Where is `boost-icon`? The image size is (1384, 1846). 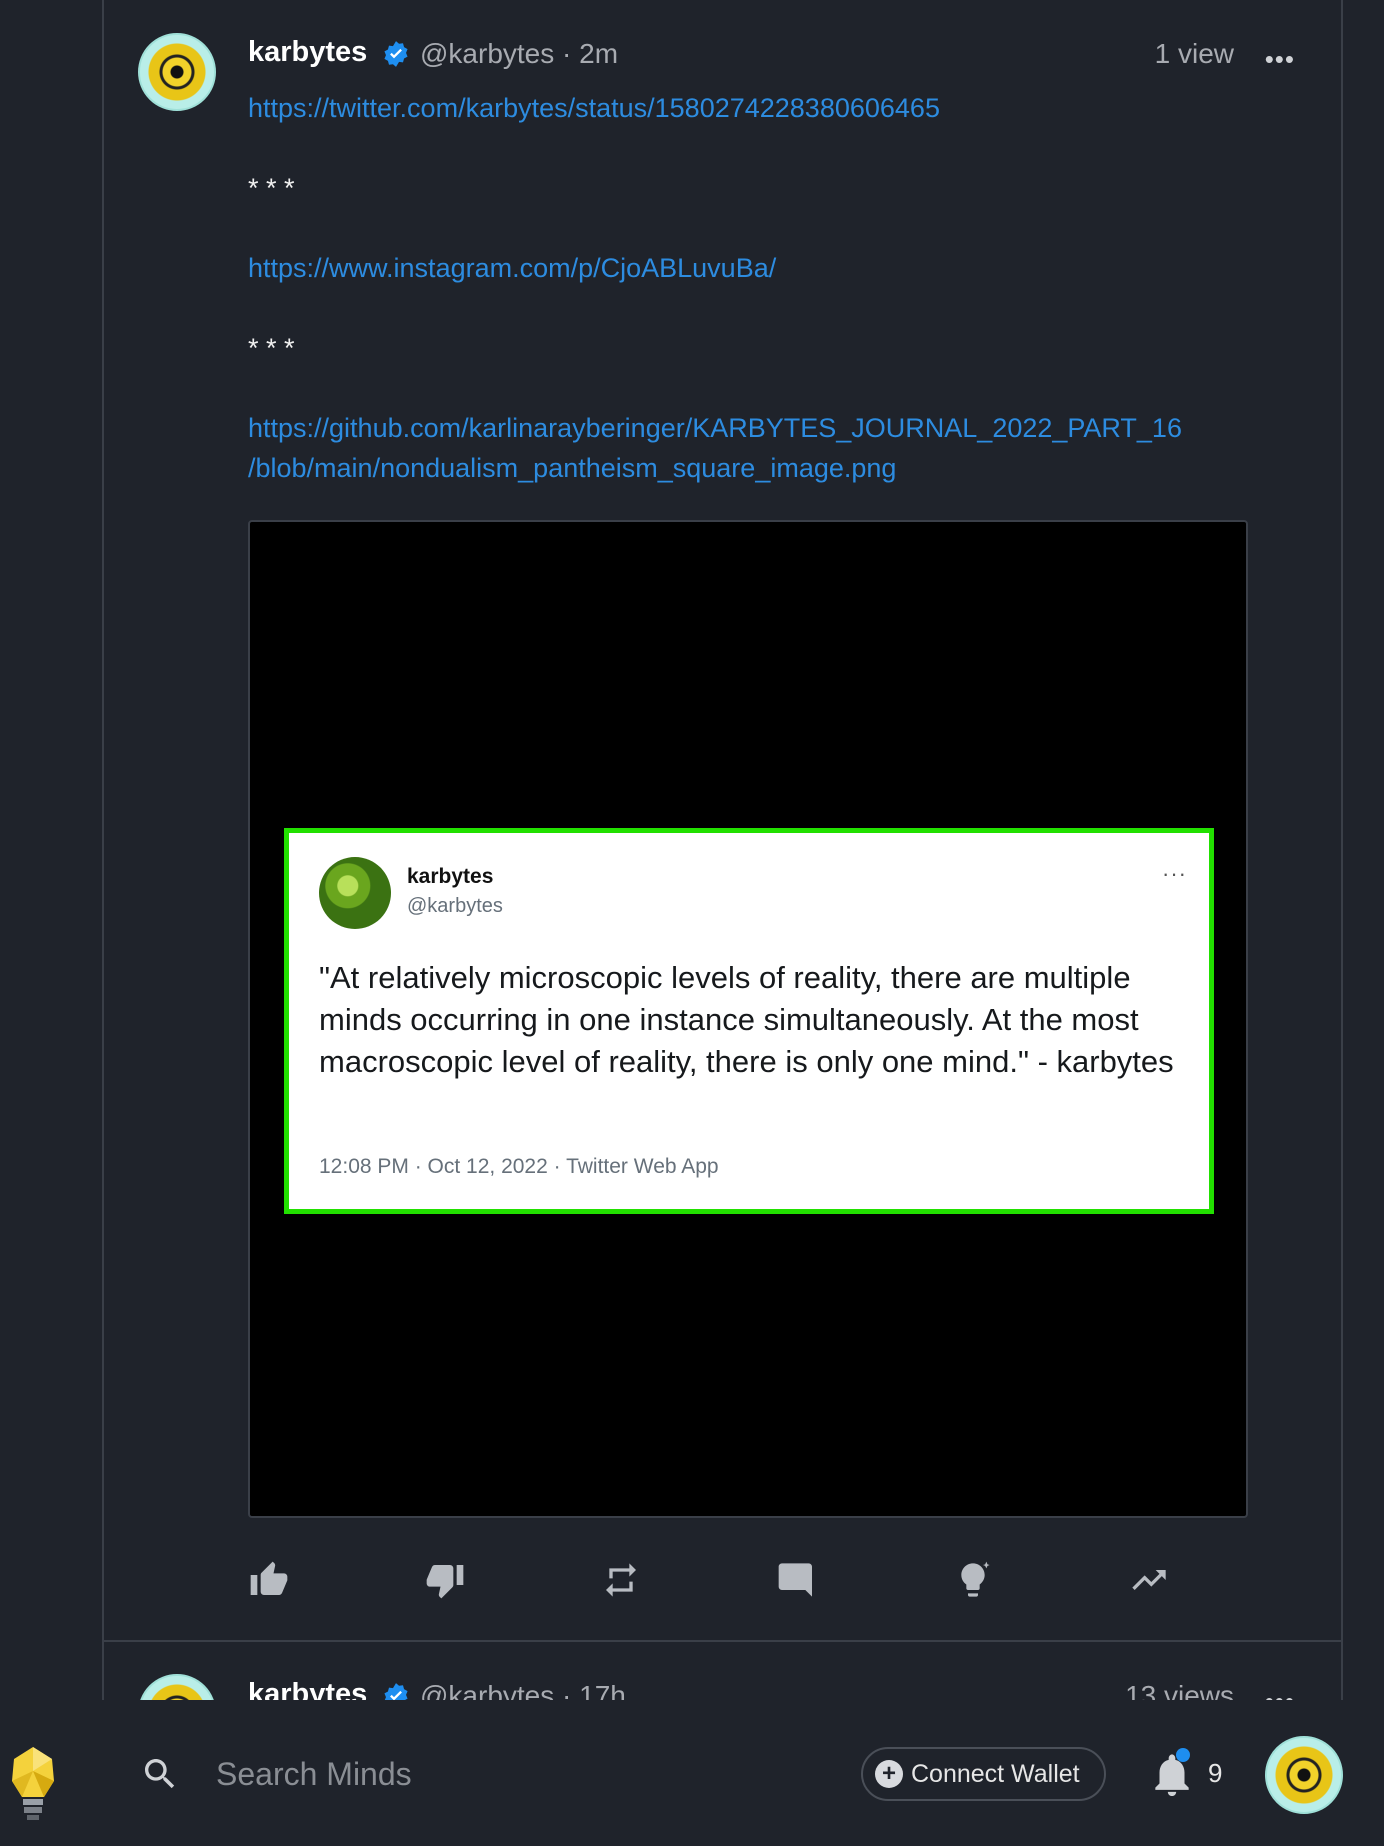 boost-icon is located at coordinates (973, 1580).